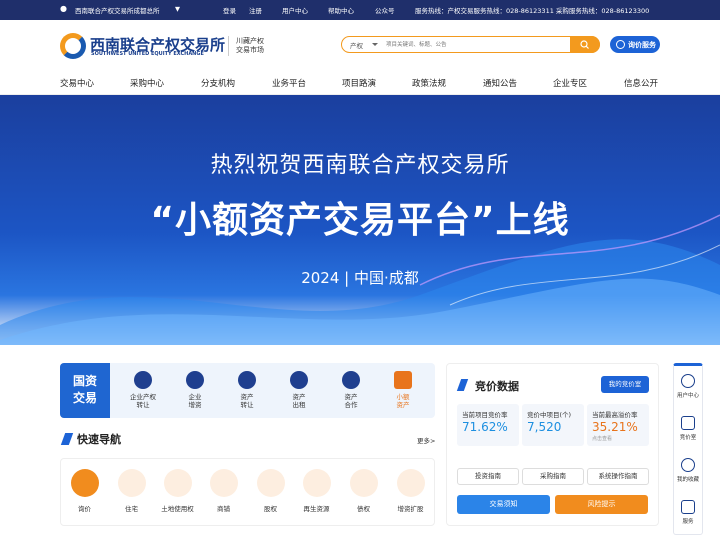 The width and height of the screenshot is (720, 540). I want to click on pie-chart-icon, so click(143, 380).